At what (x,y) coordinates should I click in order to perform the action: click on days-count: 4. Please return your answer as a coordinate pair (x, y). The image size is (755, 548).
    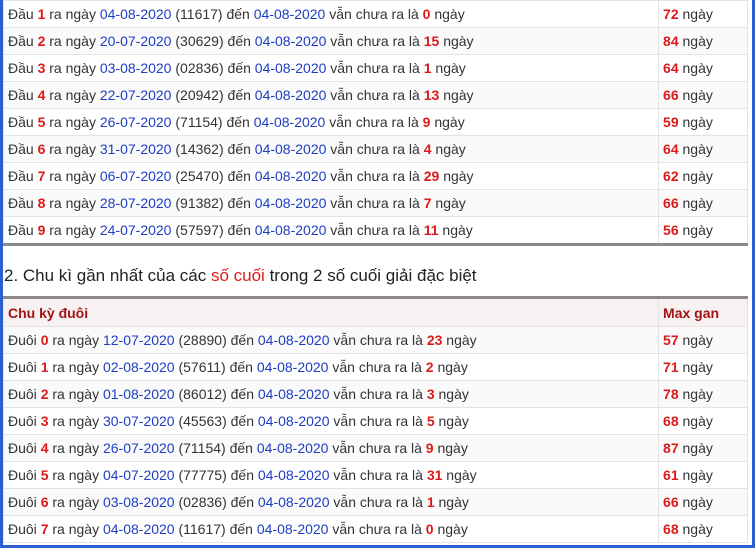
    Looking at the image, I should click on (427, 149).